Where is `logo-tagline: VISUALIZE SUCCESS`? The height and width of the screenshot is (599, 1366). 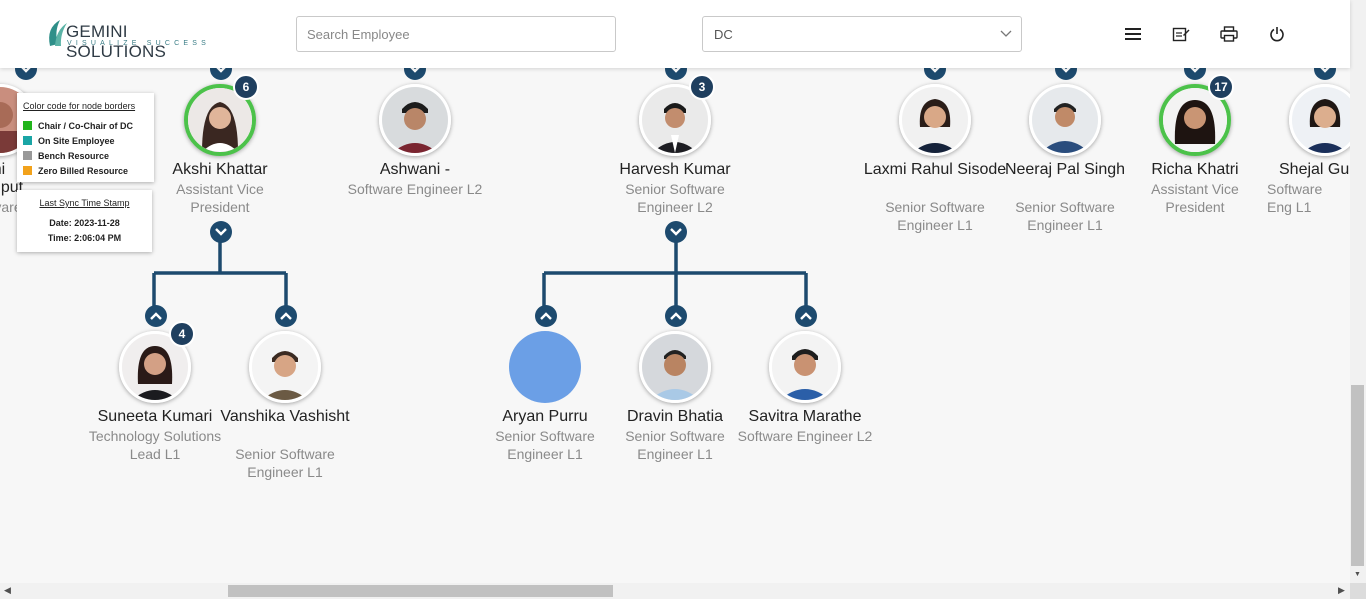 logo-tagline: VISUALIZE SUCCESS is located at coordinates (138, 43).